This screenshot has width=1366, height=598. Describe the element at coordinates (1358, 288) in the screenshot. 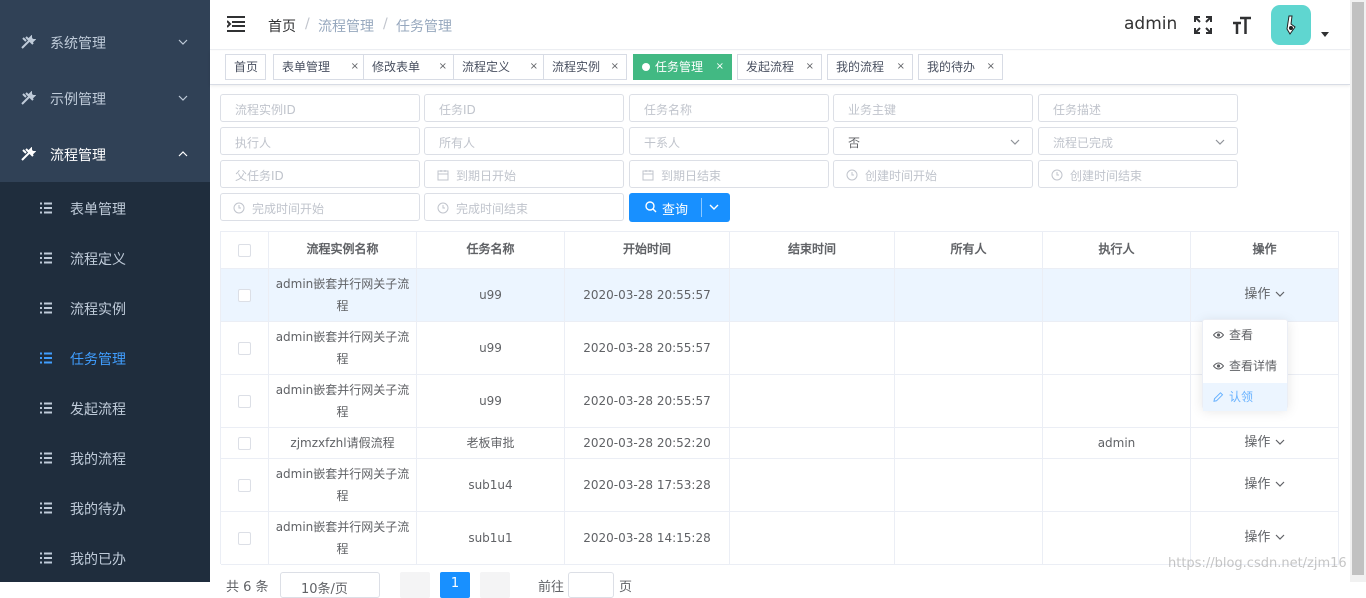

I see `scrollbar-thumb` at that location.